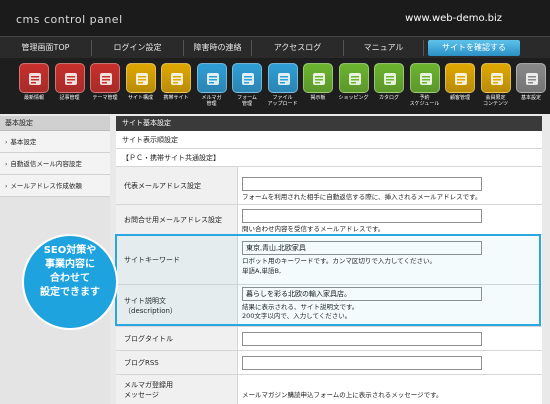  I want to click on nav-access-log: アクセスログ, so click(298, 48).